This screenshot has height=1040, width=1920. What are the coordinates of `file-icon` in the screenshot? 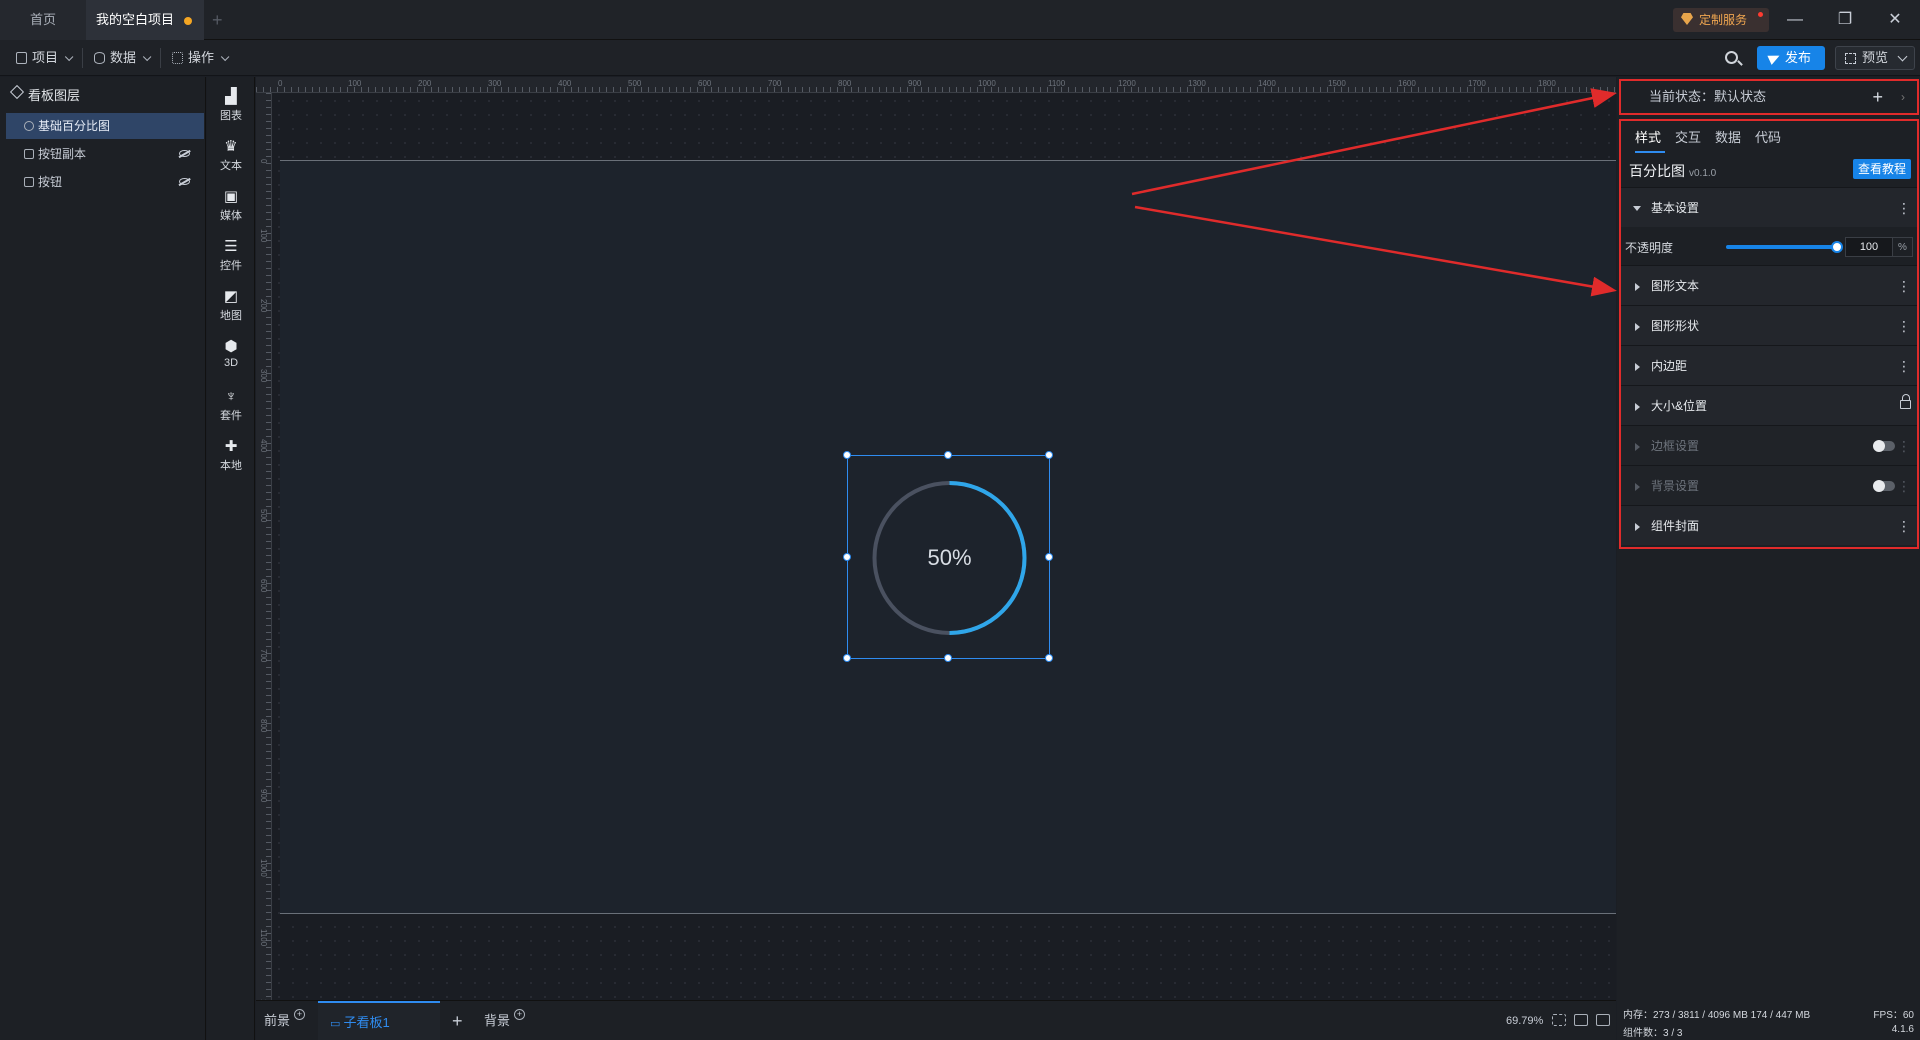 It's located at (21, 58).